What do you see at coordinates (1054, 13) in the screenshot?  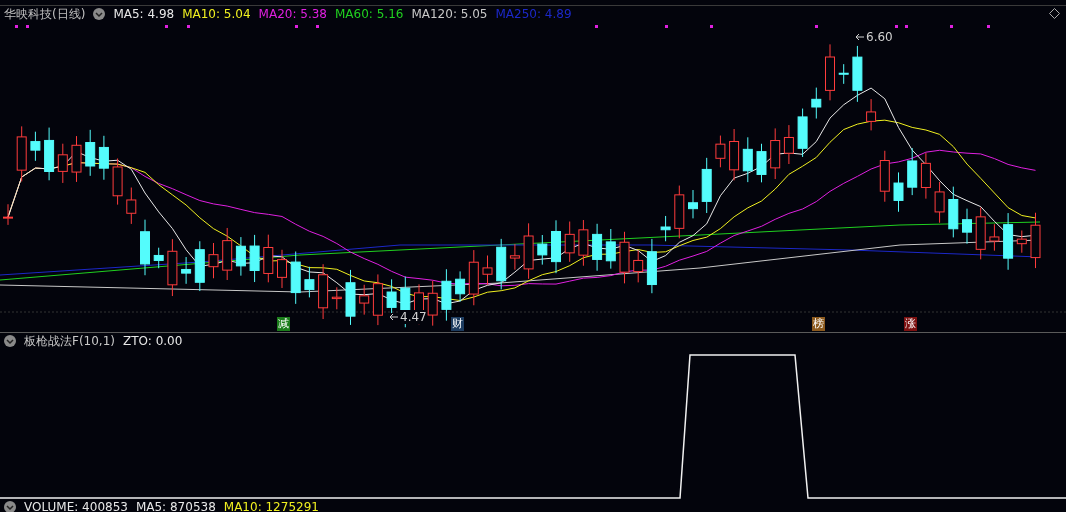 I see `diamond-icon` at bounding box center [1054, 13].